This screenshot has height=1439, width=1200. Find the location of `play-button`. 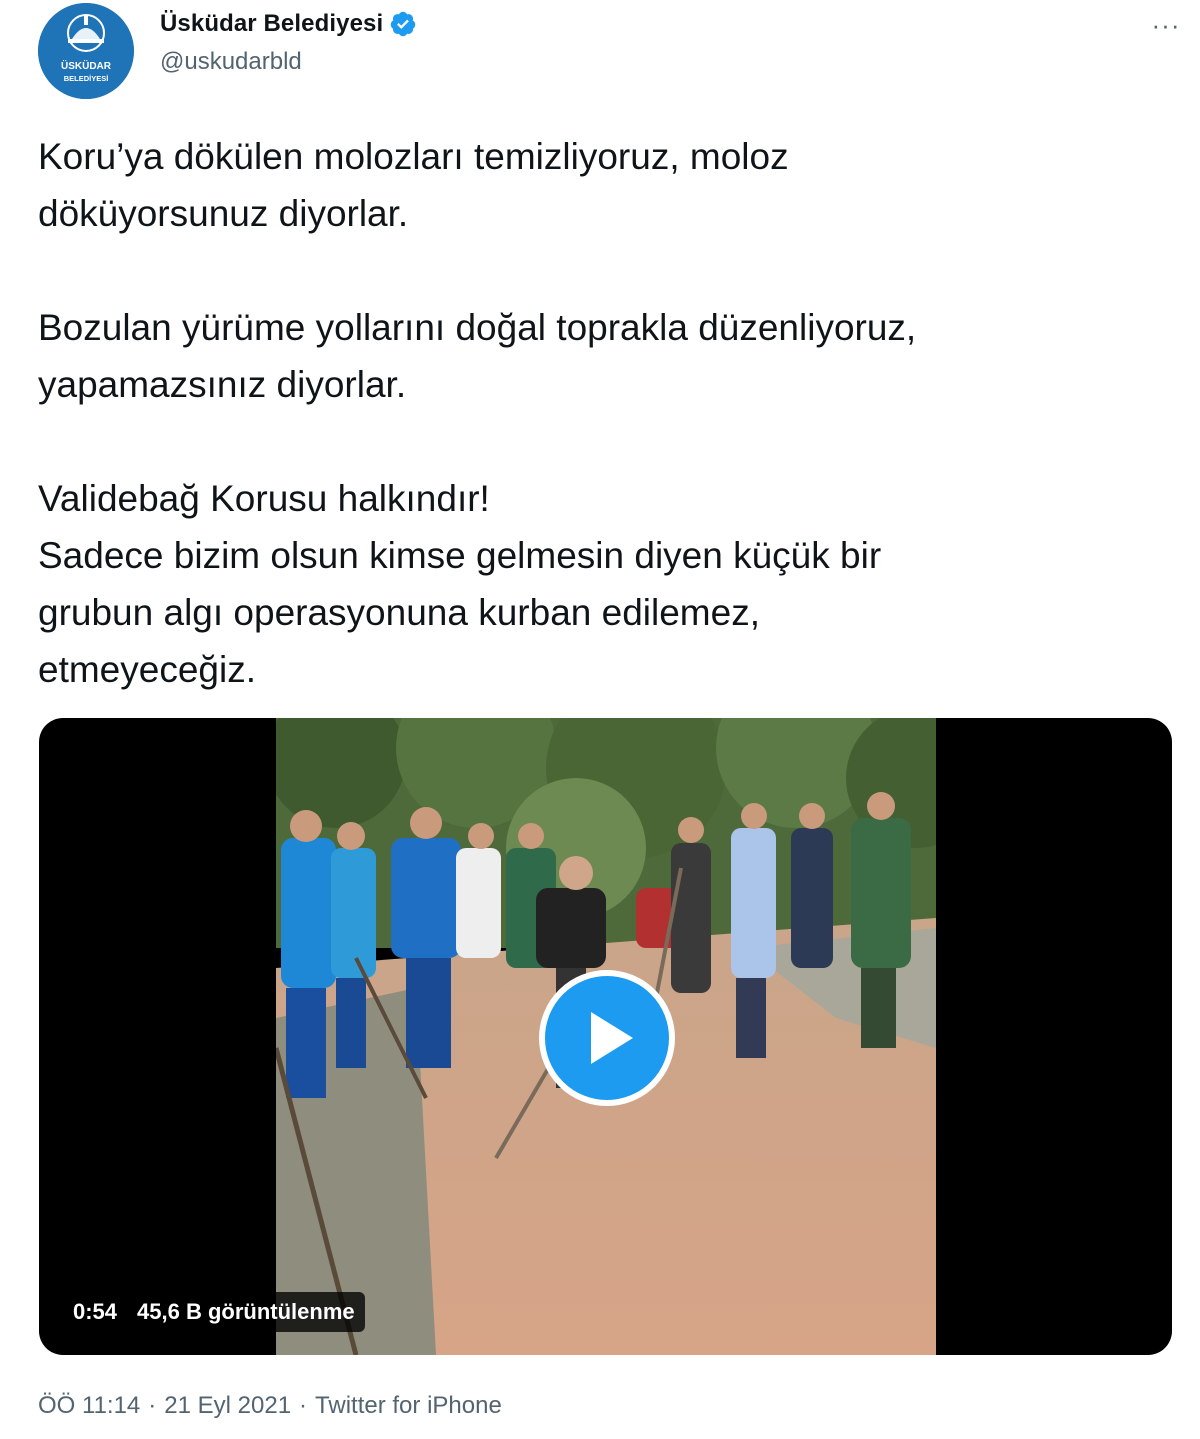

play-button is located at coordinates (607, 1038).